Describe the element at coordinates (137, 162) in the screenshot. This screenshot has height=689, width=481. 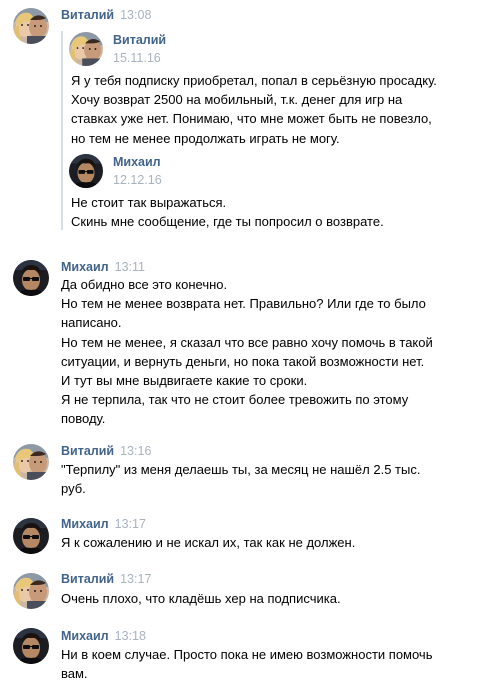
I see `forwarded-author-name: Михаил` at that location.